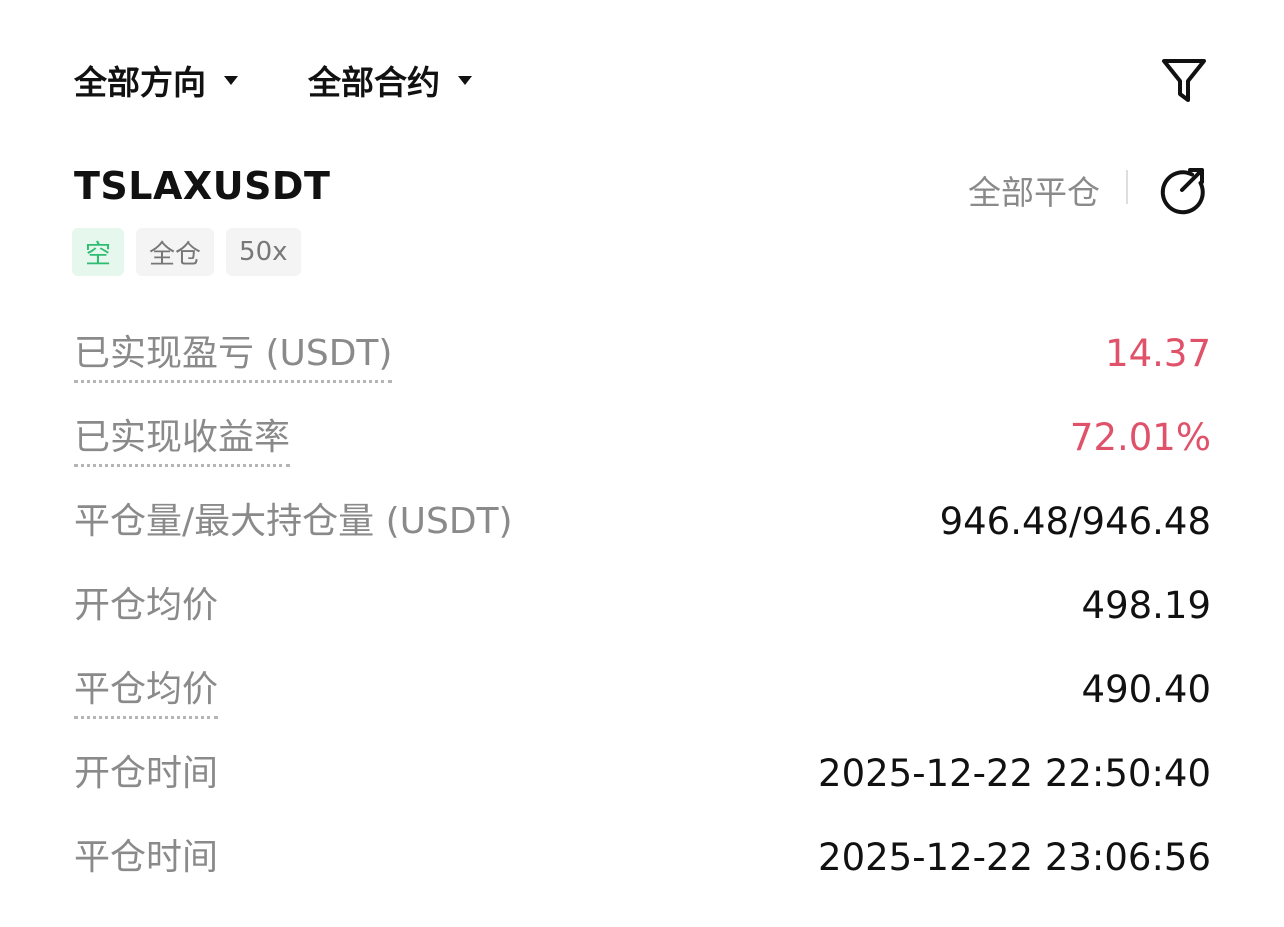 The height and width of the screenshot is (927, 1284). I want to click on avg-close-price-value: 490.40, so click(1146, 689).